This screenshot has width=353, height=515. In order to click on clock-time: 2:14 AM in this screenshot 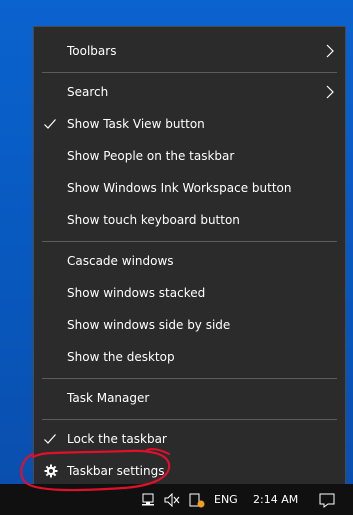, I will do `click(276, 499)`.